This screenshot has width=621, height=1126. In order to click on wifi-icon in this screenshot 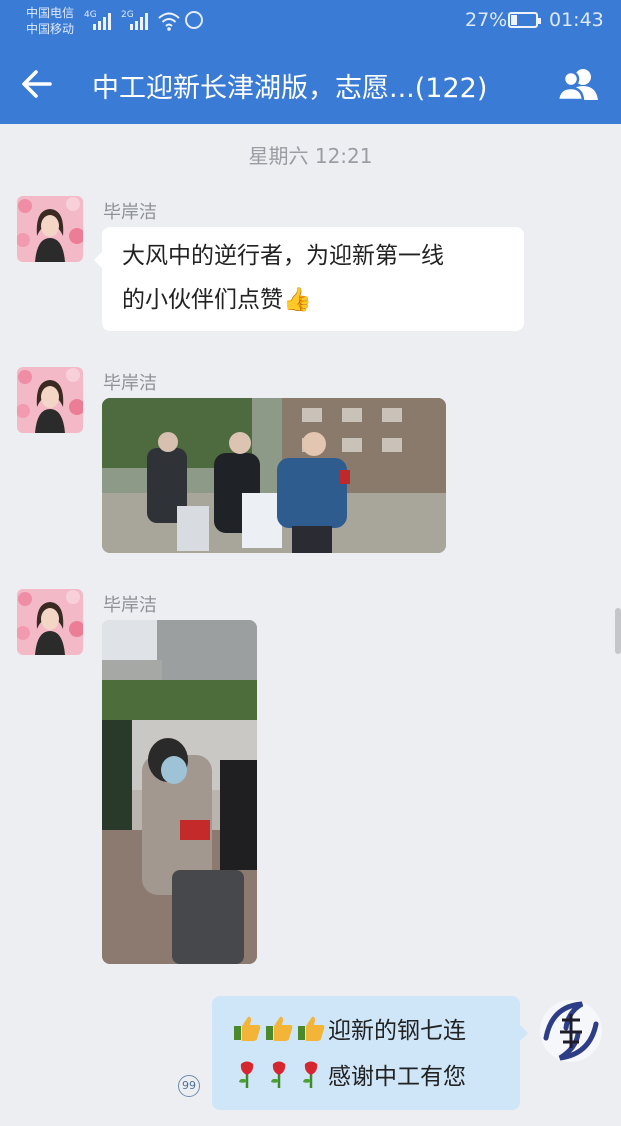, I will do `click(169, 21)`.